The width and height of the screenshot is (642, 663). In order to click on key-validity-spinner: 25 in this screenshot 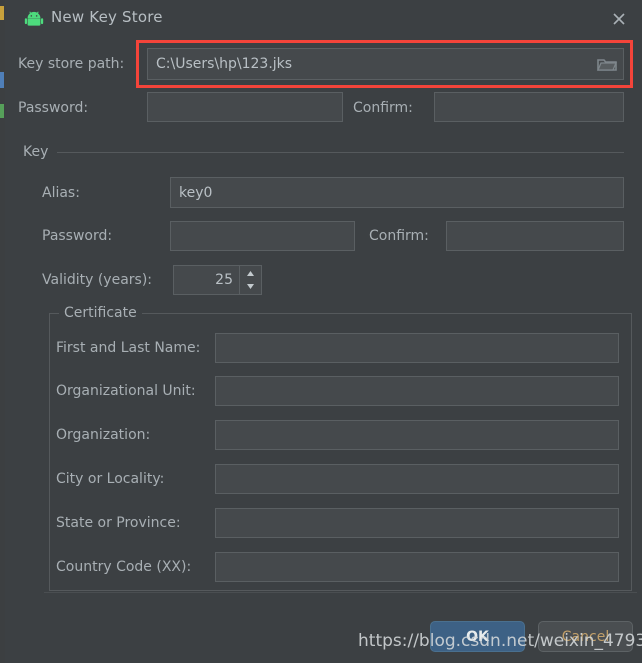, I will do `click(217, 280)`.